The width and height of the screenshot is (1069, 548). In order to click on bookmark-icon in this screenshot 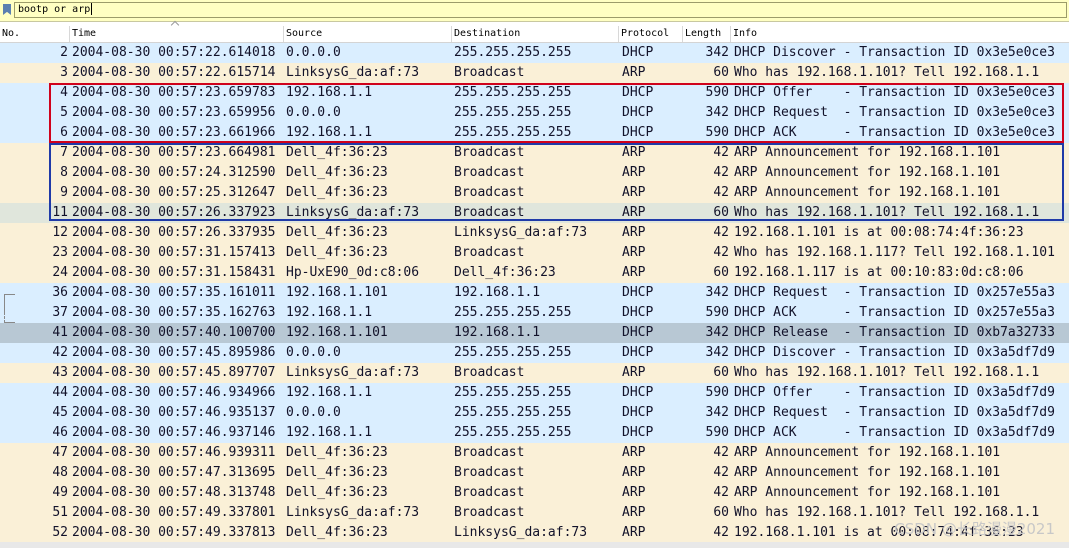, I will do `click(7, 9)`.